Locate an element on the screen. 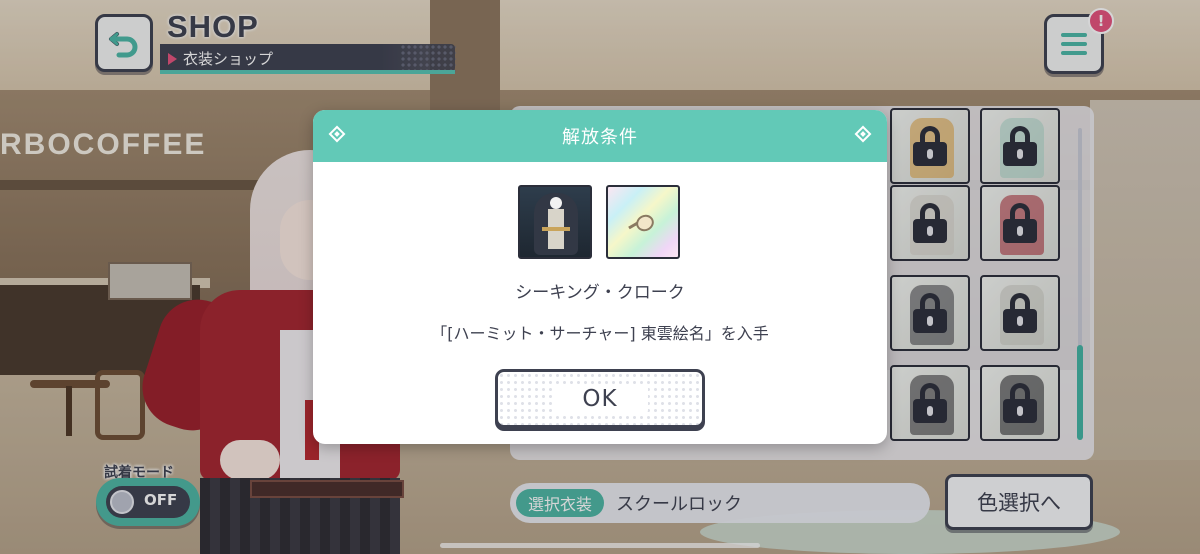  costume-name: シーキング・クローク is located at coordinates (600, 293).